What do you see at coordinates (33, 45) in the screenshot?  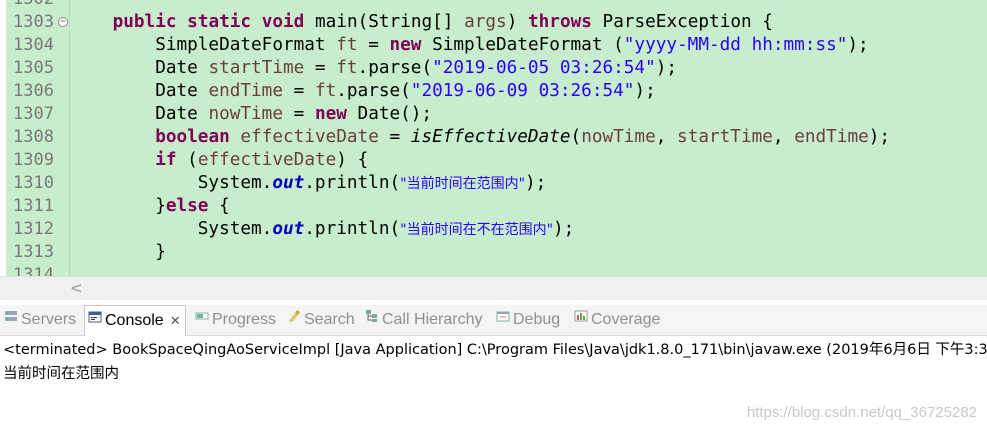 I see `line-number: 1304` at bounding box center [33, 45].